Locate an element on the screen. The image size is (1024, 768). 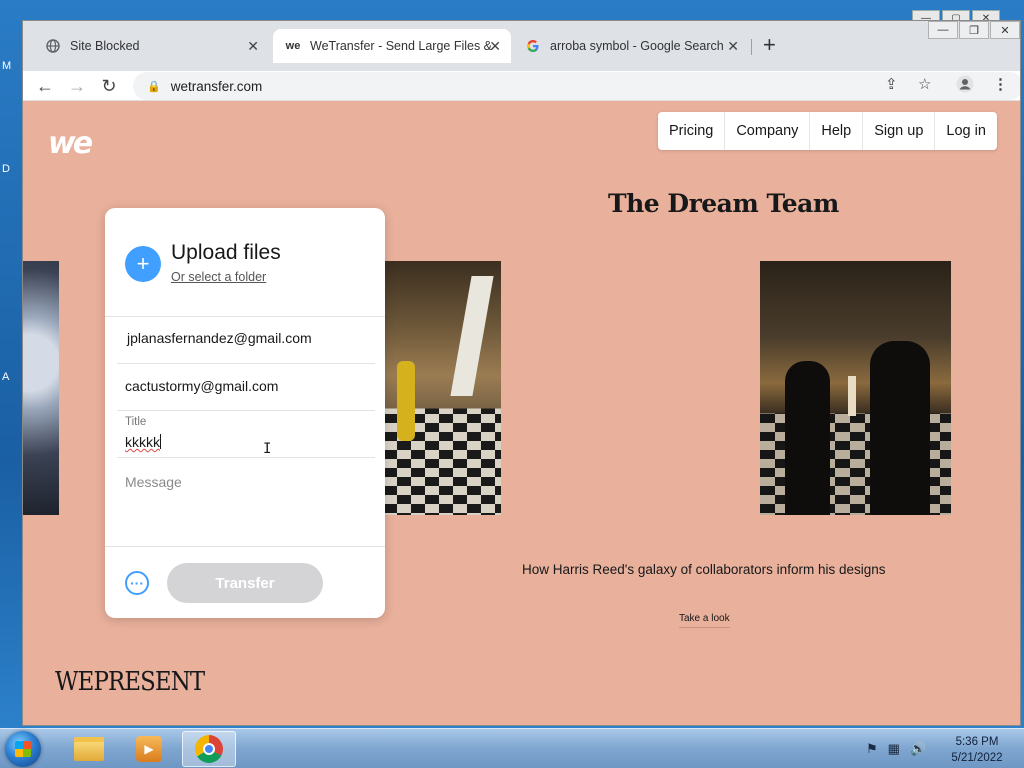
nav-sign-up: Sign up is located at coordinates (898, 131).